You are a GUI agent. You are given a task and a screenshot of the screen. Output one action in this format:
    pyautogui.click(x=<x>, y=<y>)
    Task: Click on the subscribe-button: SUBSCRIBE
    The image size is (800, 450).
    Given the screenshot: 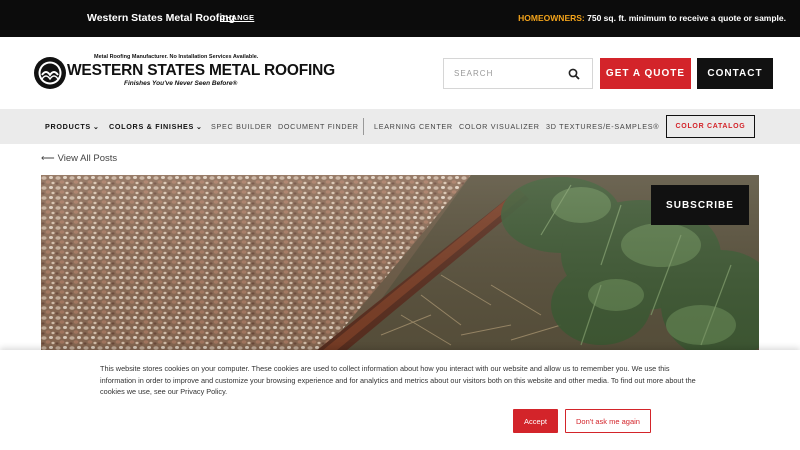 What is the action you would take?
    pyautogui.click(x=700, y=205)
    